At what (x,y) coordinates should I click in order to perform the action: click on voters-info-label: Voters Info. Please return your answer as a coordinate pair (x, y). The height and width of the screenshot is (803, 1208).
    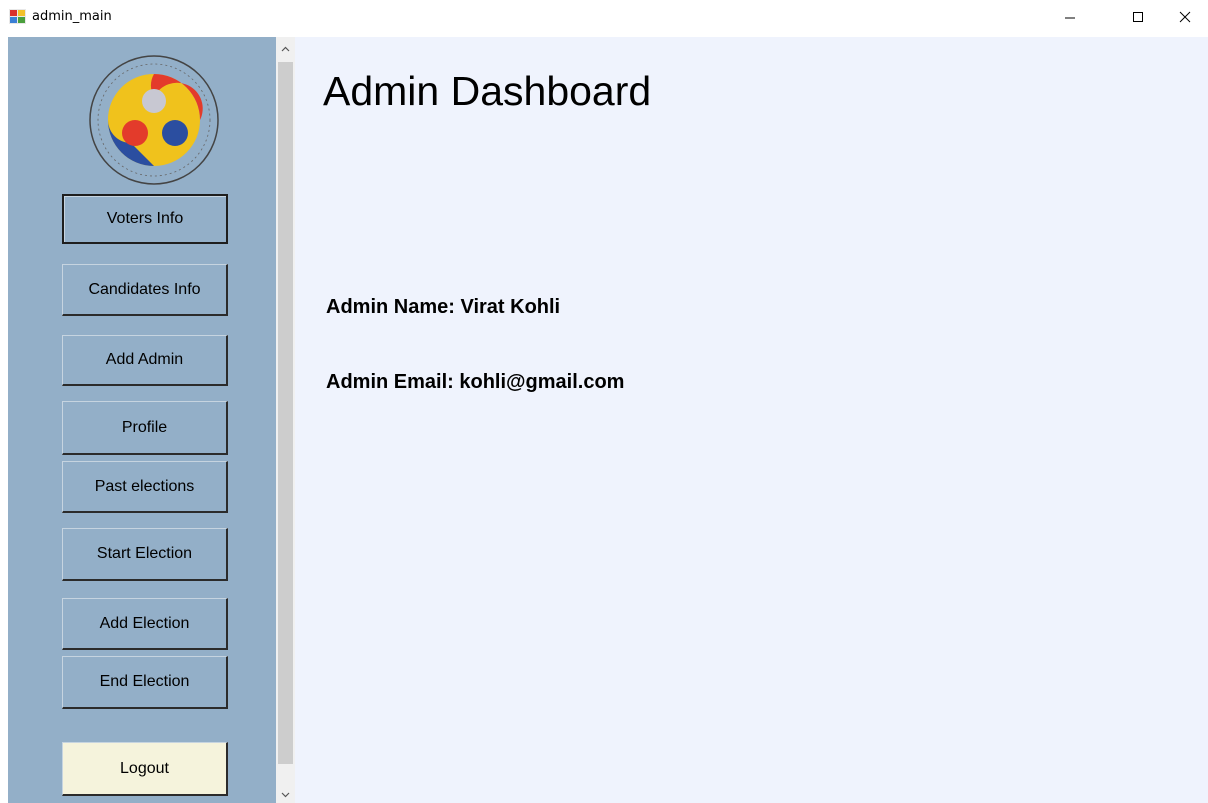
    Looking at the image, I should click on (145, 218).